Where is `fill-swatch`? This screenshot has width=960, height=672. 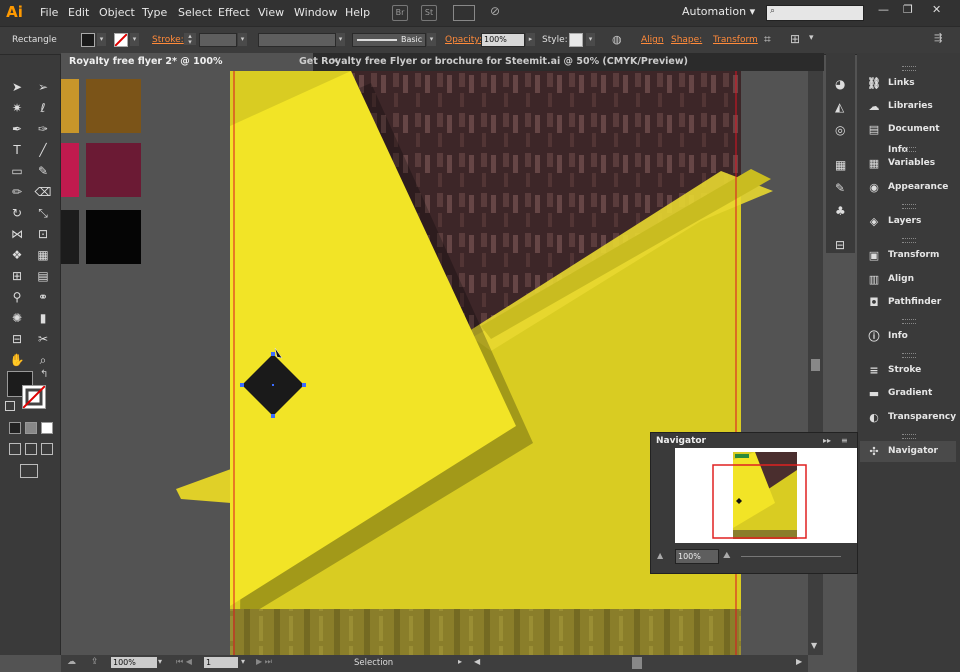
fill-swatch is located at coordinates (88, 40).